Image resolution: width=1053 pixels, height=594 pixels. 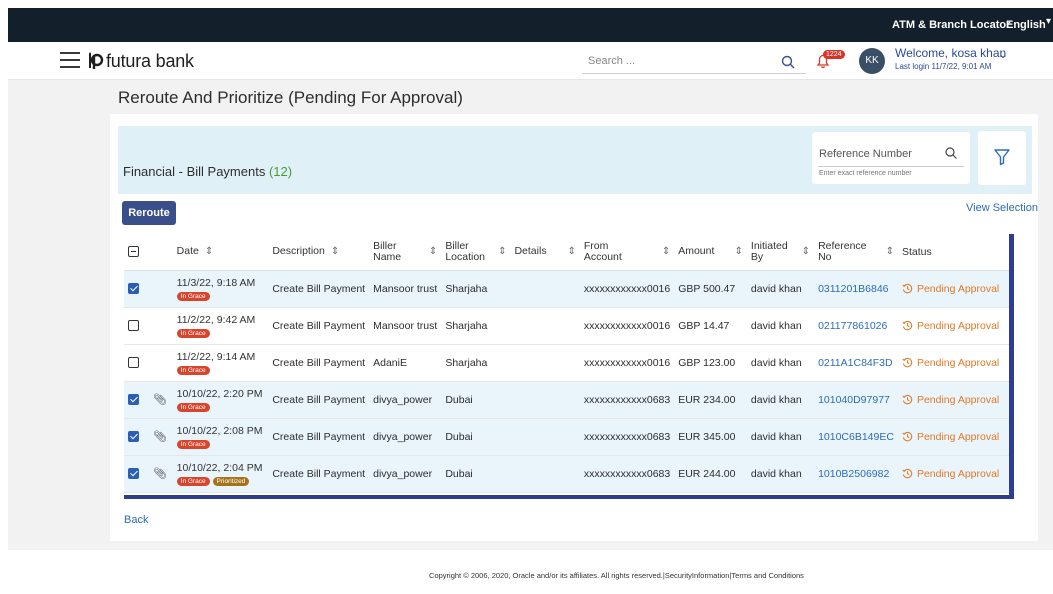 I want to click on brand-name: futura bank, so click(x=150, y=61).